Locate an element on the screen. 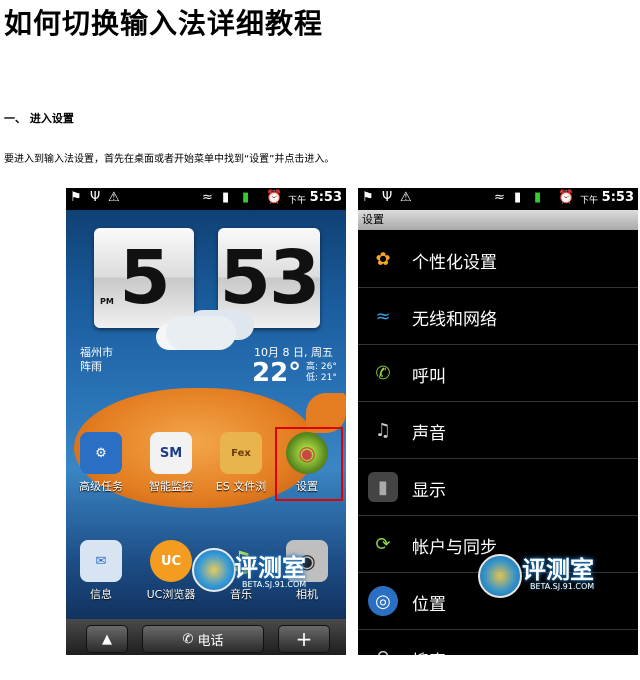 The image size is (640, 680). clock-hour-card: 5 PM is located at coordinates (144, 278).